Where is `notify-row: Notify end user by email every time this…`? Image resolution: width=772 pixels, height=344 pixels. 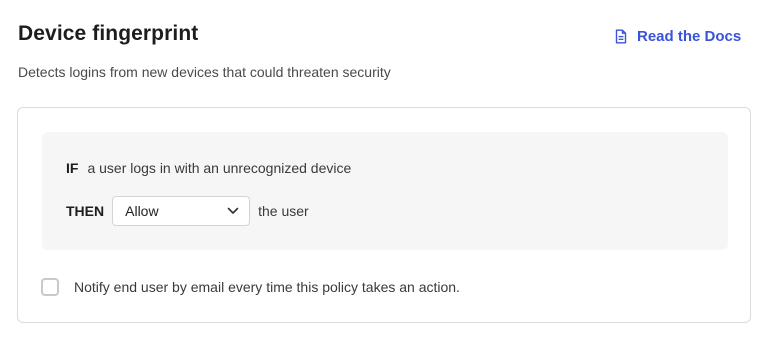
notify-row: Notify end user by email every time this… is located at coordinates (250, 287).